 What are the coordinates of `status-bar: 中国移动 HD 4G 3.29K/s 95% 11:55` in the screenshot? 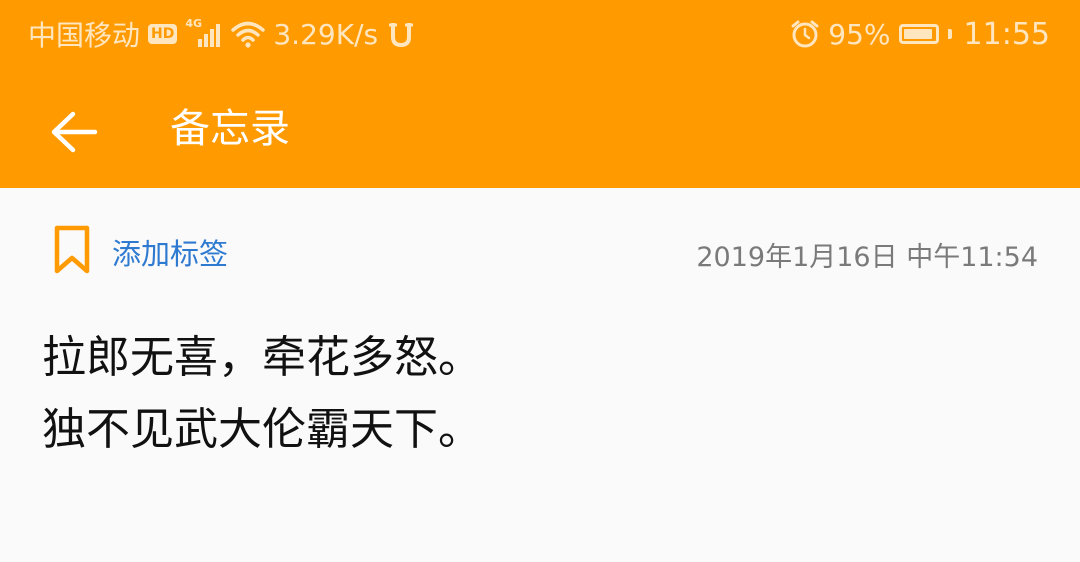 It's located at (540, 34).